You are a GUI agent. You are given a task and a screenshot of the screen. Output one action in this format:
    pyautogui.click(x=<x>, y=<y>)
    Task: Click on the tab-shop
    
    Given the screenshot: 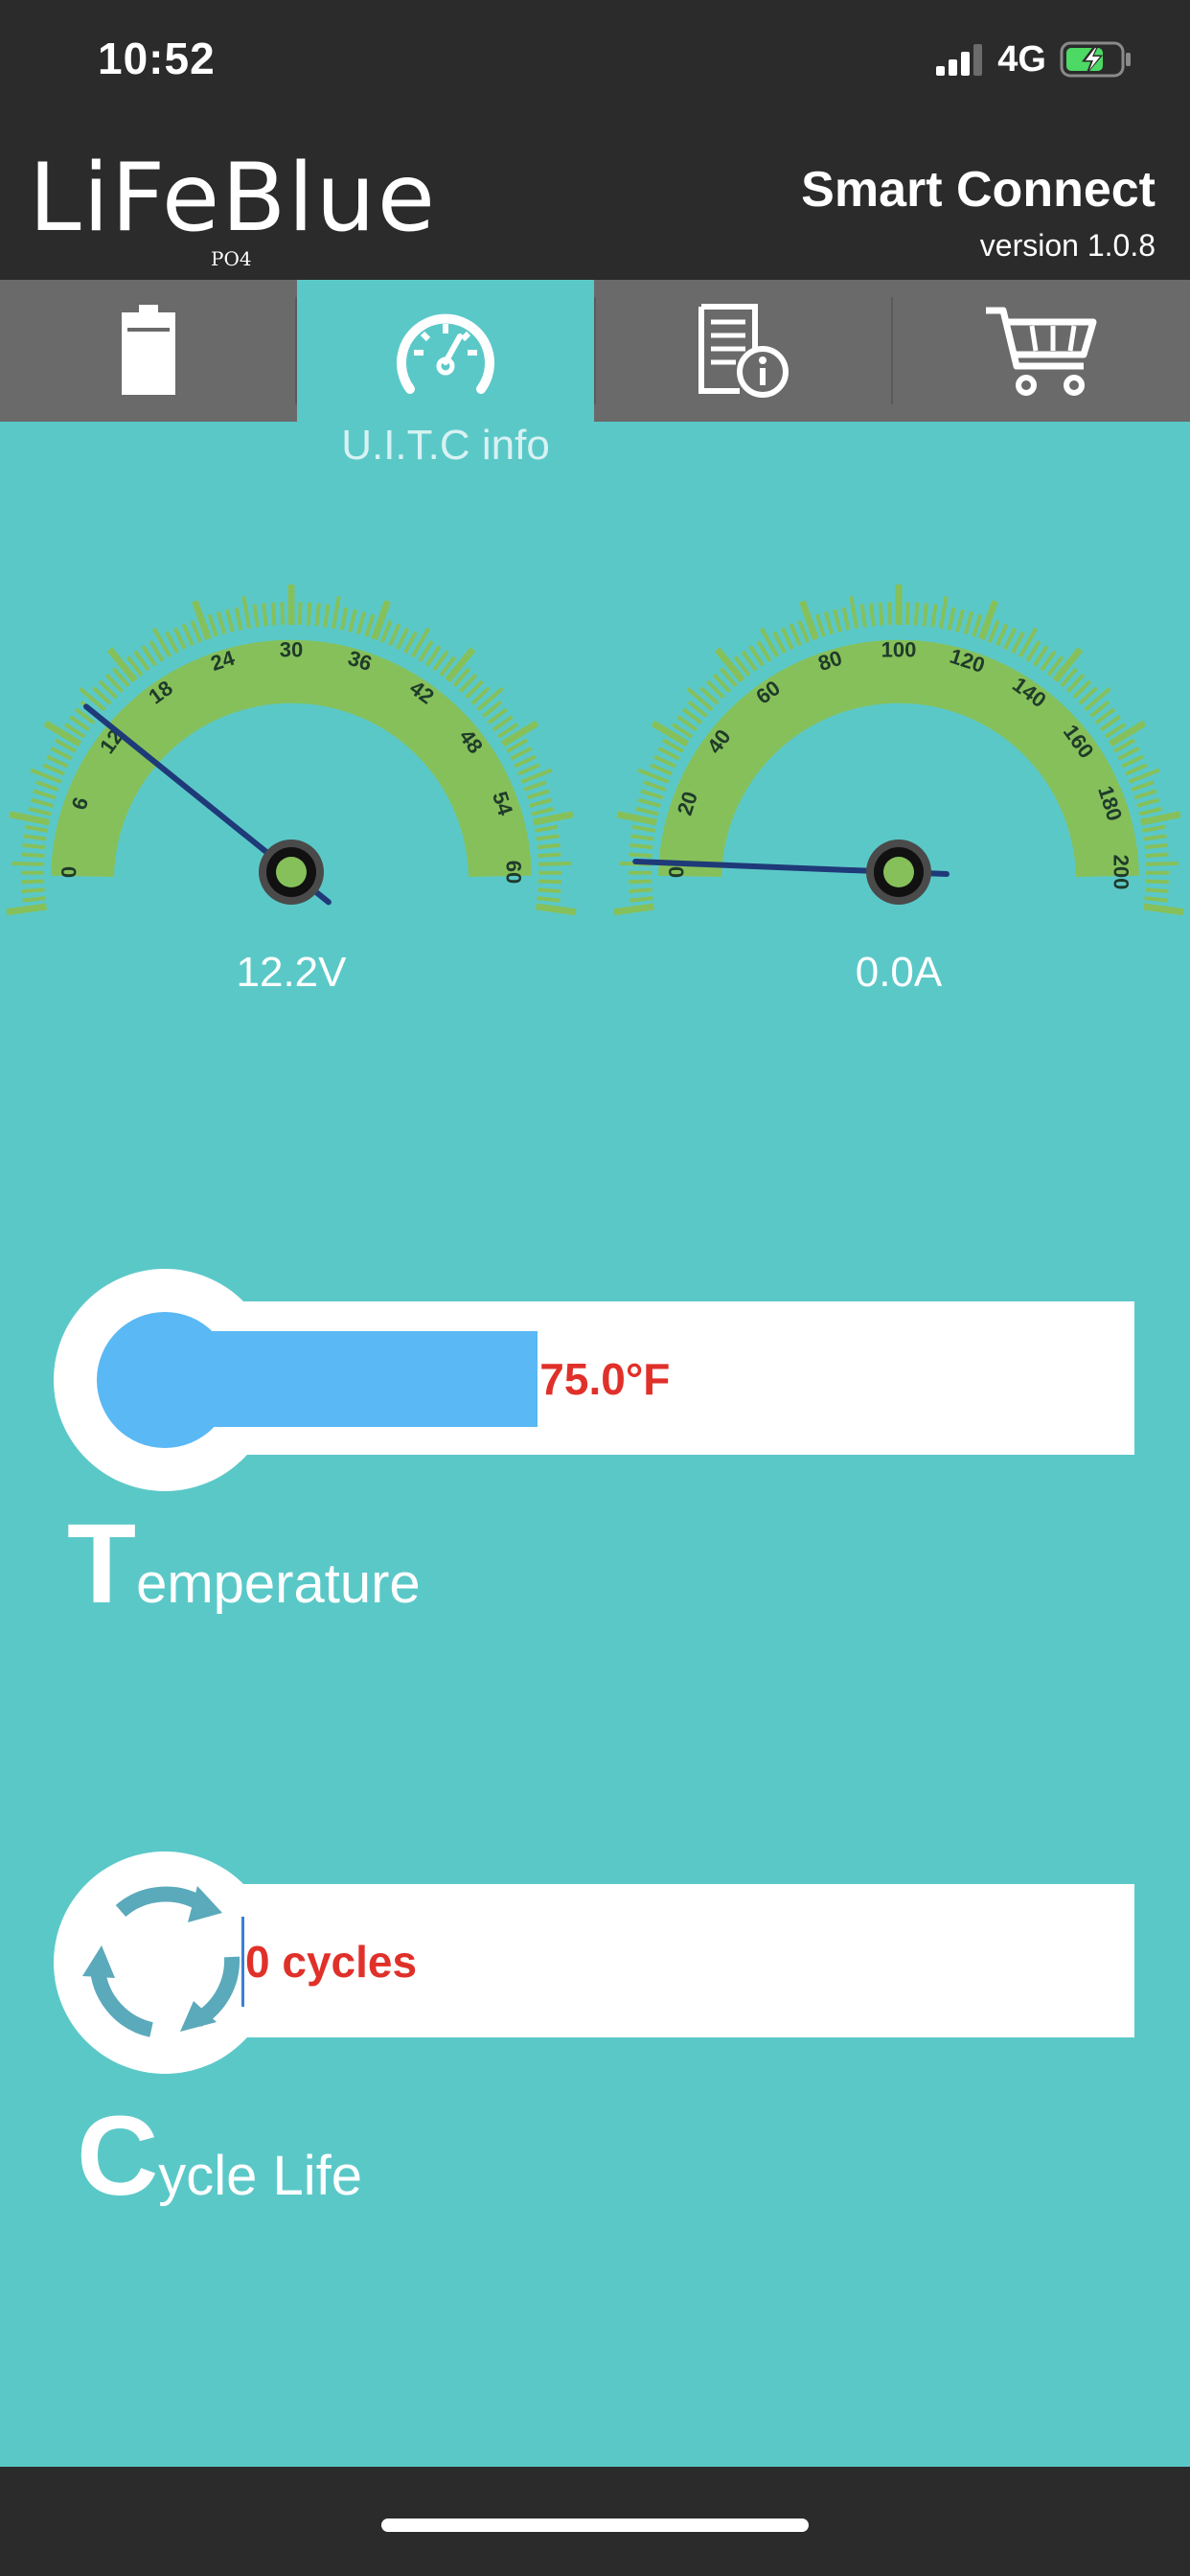 What is the action you would take?
    pyautogui.click(x=1041, y=351)
    